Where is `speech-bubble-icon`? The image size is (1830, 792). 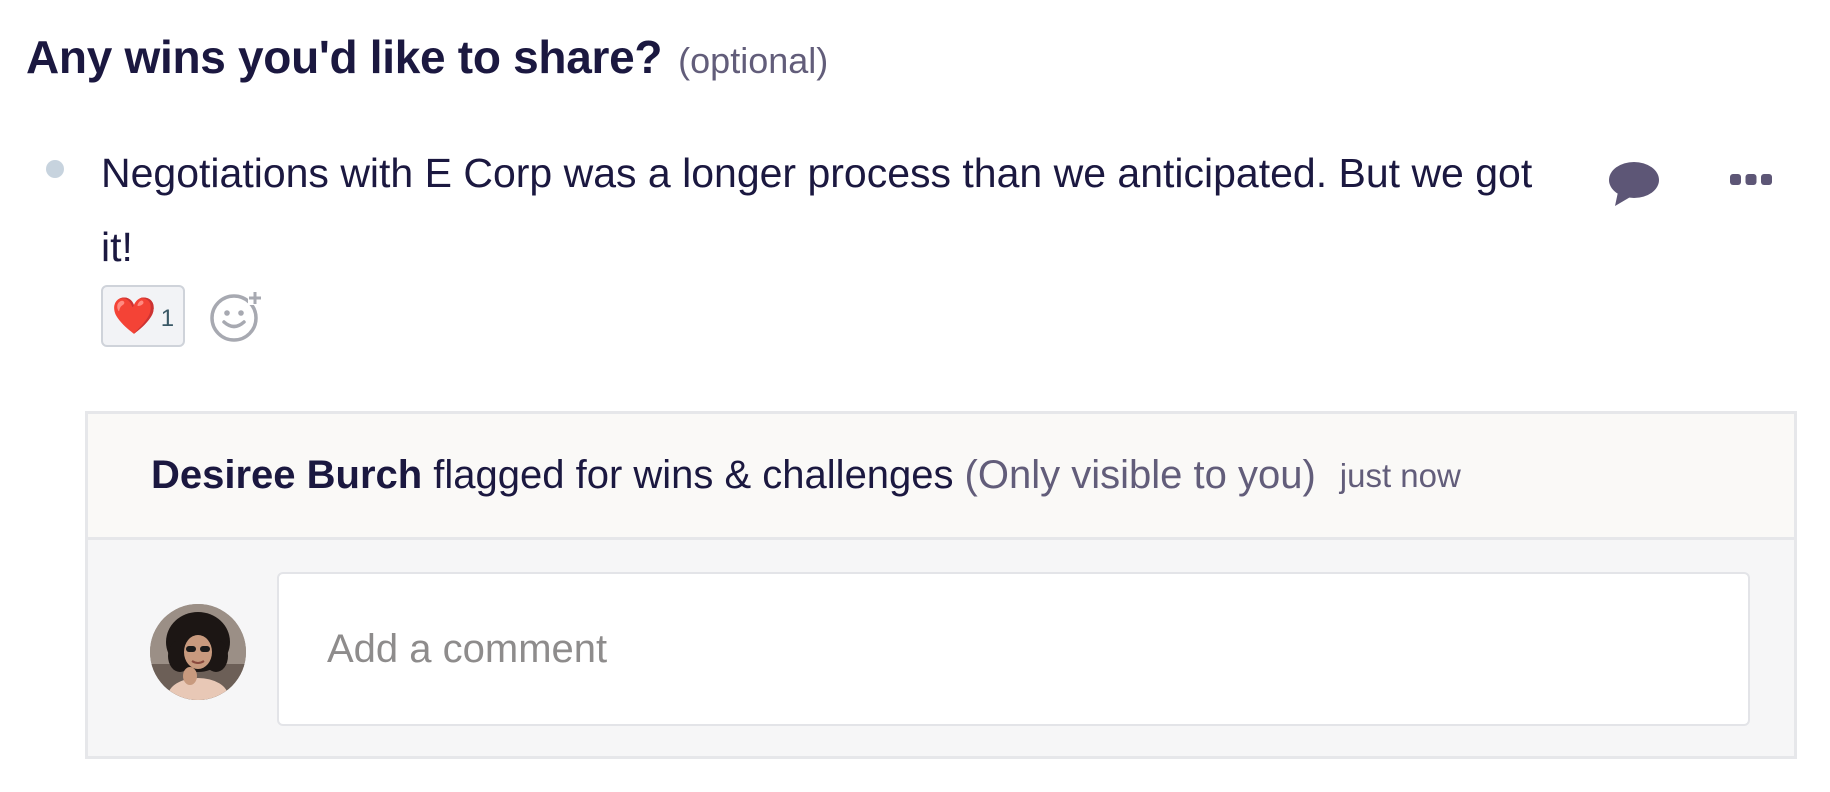 speech-bubble-icon is located at coordinates (1634, 184).